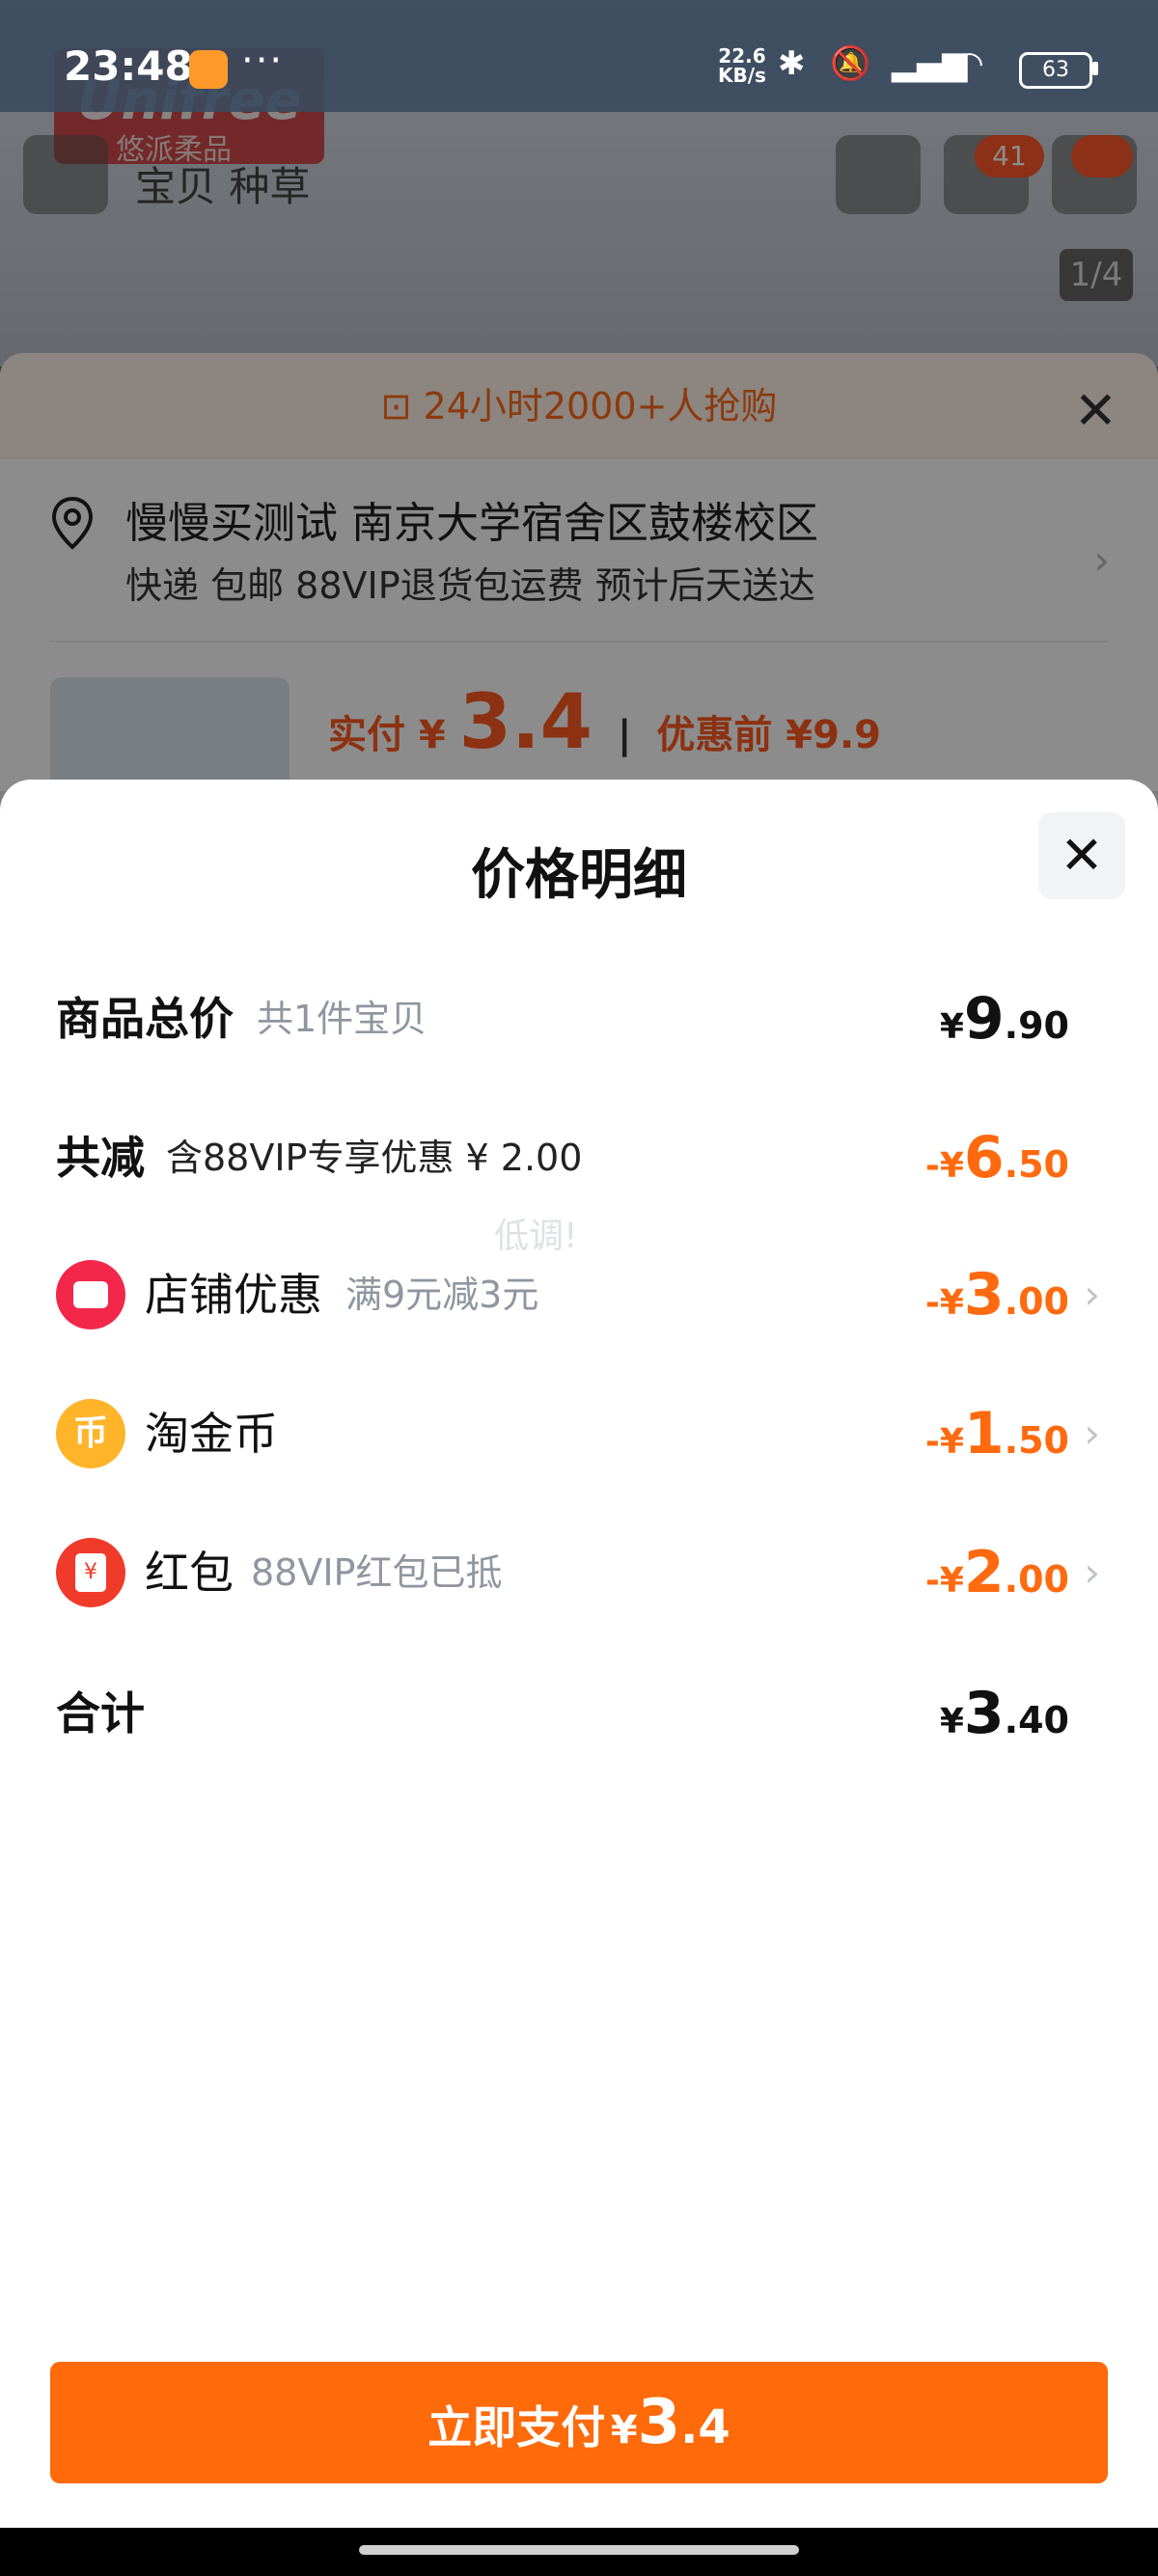  What do you see at coordinates (792, 64) in the screenshot?
I see `bluetooth-icon: ✱` at bounding box center [792, 64].